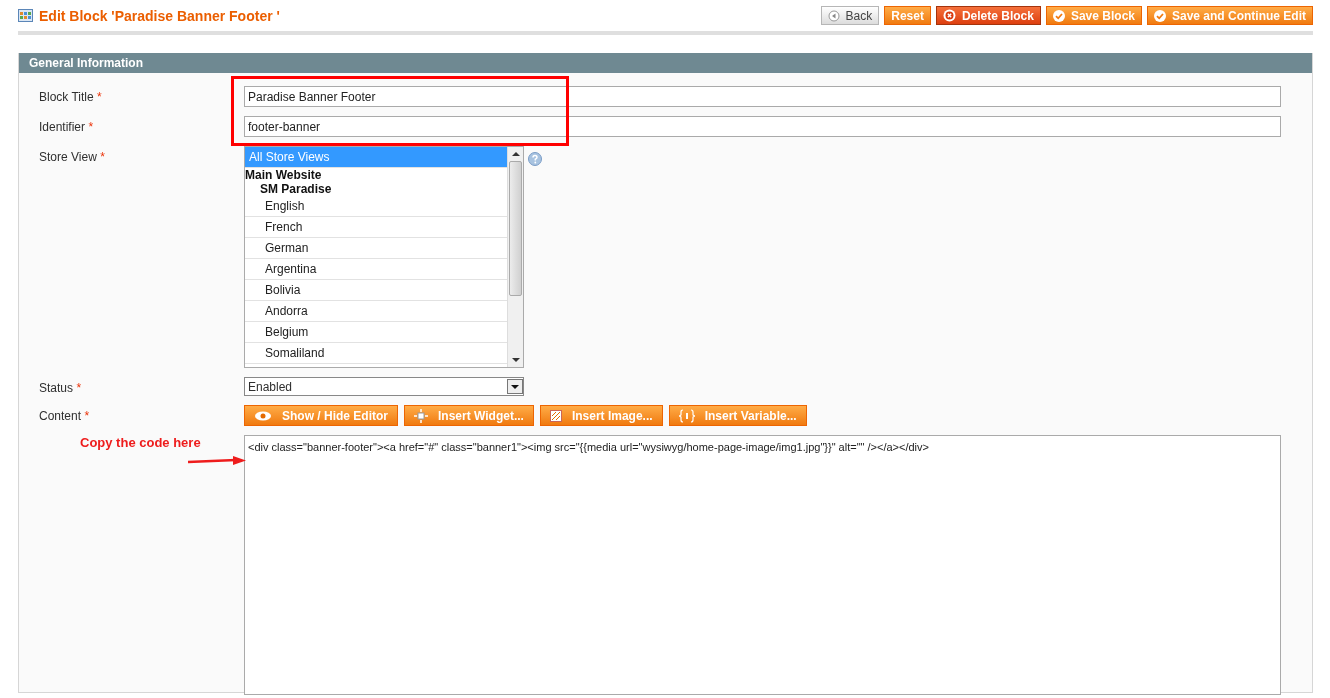 This screenshot has height=698, width=1330. I want to click on delete-icon, so click(949, 15).